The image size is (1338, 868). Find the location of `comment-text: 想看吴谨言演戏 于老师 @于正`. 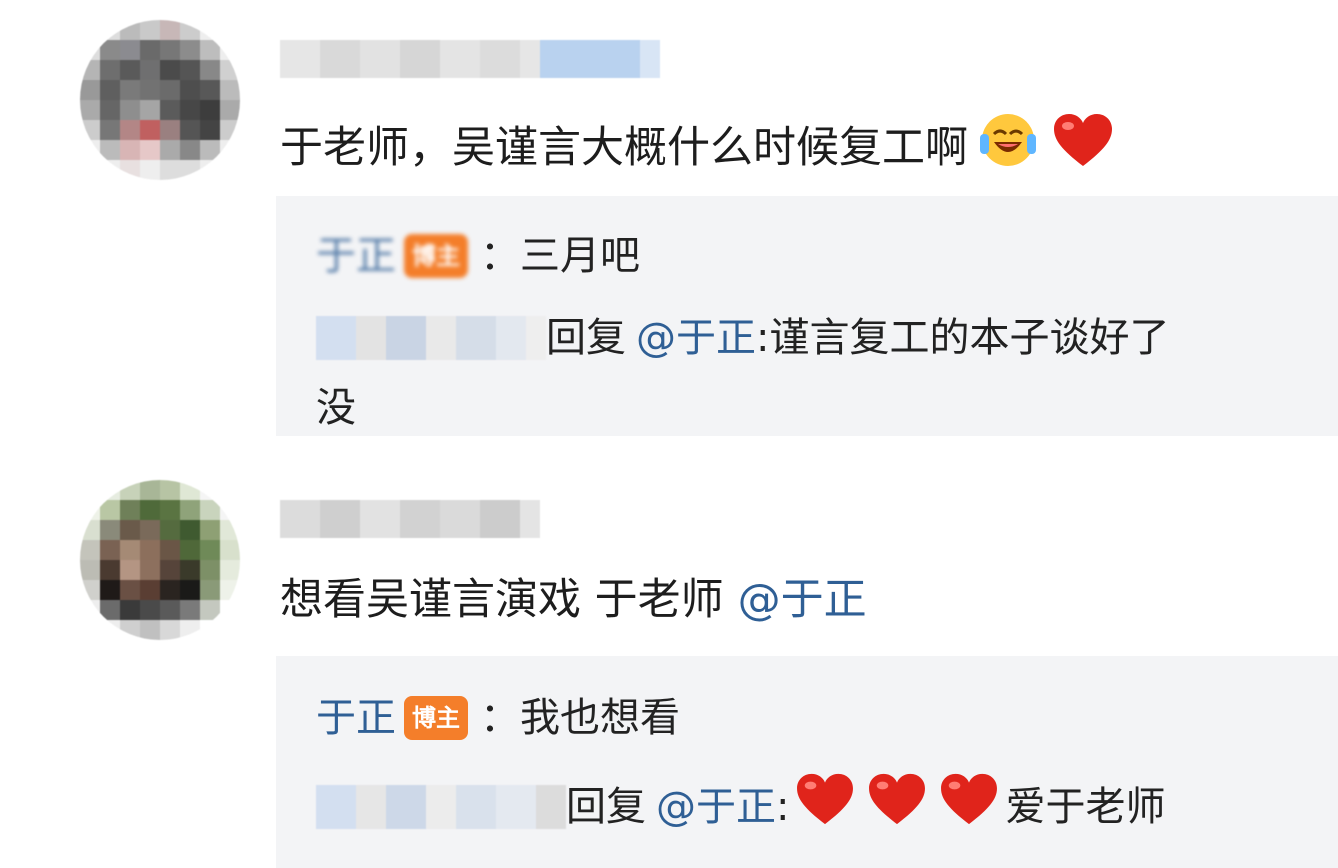

comment-text: 想看吴谨言演戏 于老师 @于正 is located at coordinates (573, 600).